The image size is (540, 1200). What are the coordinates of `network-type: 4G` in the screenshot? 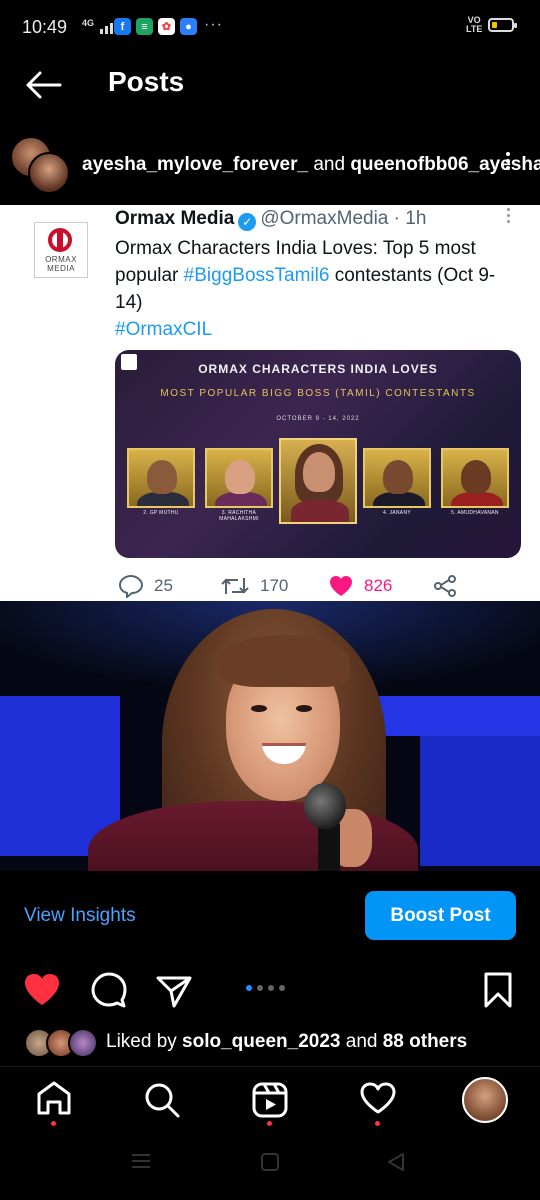 It's located at (88, 23).